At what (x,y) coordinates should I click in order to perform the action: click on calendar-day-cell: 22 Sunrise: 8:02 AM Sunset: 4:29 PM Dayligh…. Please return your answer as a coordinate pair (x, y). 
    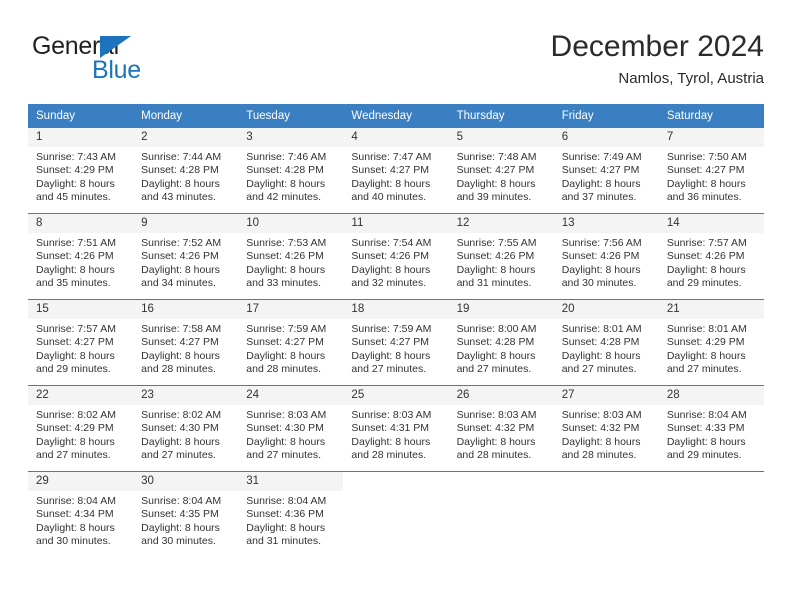
    Looking at the image, I should click on (81, 428).